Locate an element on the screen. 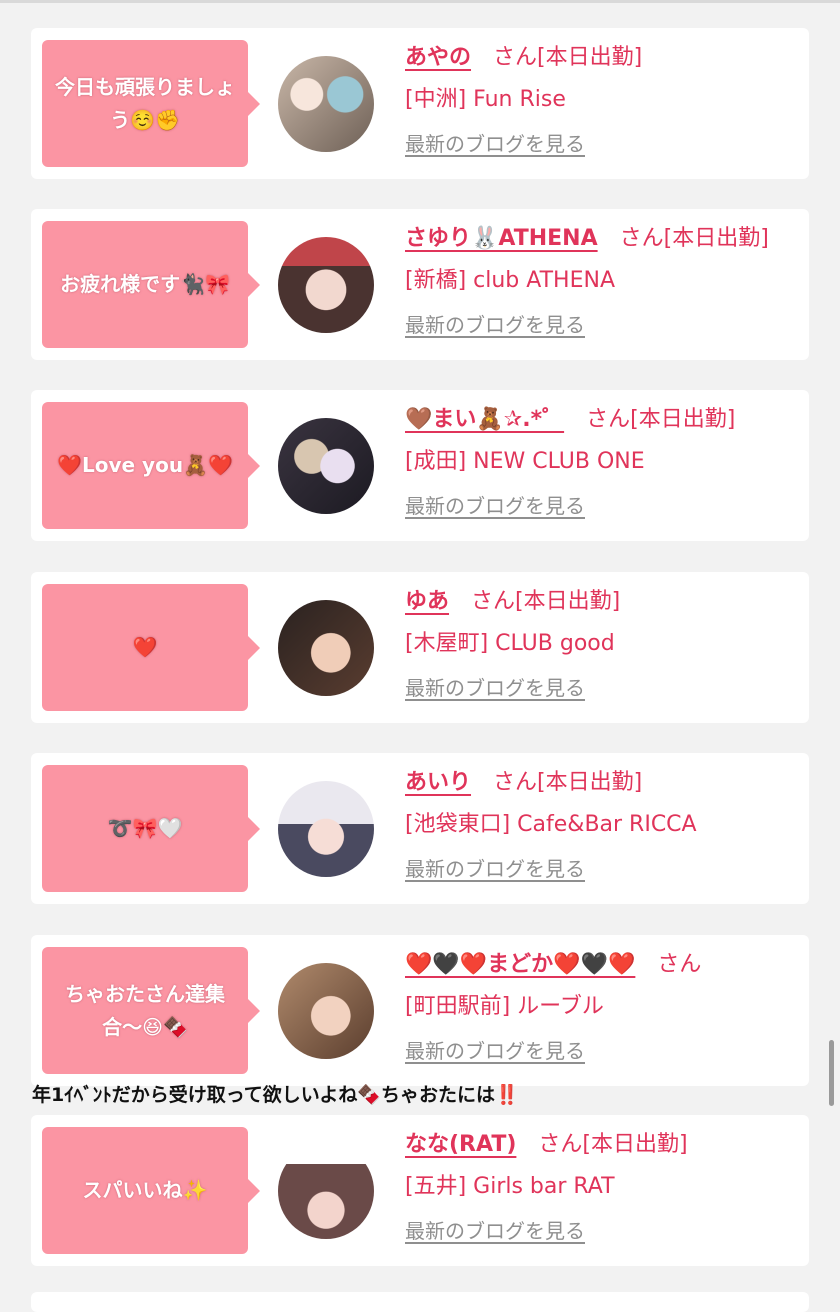 The image size is (840, 1312). girl-name-link: 🤎まい🧸✰.*゜ is located at coordinates (484, 419).